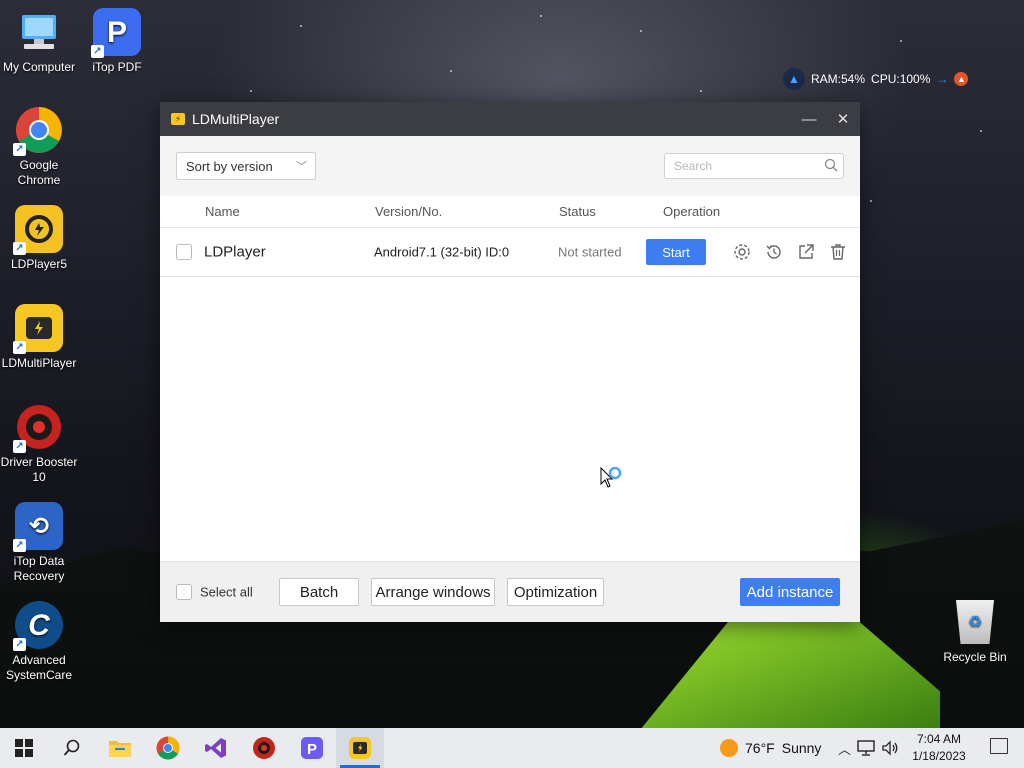  I want to click on add-instance-button: Add instance, so click(790, 592).